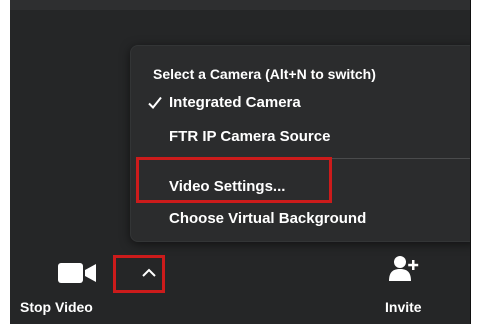  What do you see at coordinates (139, 274) in the screenshot?
I see `caret-highlight` at bounding box center [139, 274].